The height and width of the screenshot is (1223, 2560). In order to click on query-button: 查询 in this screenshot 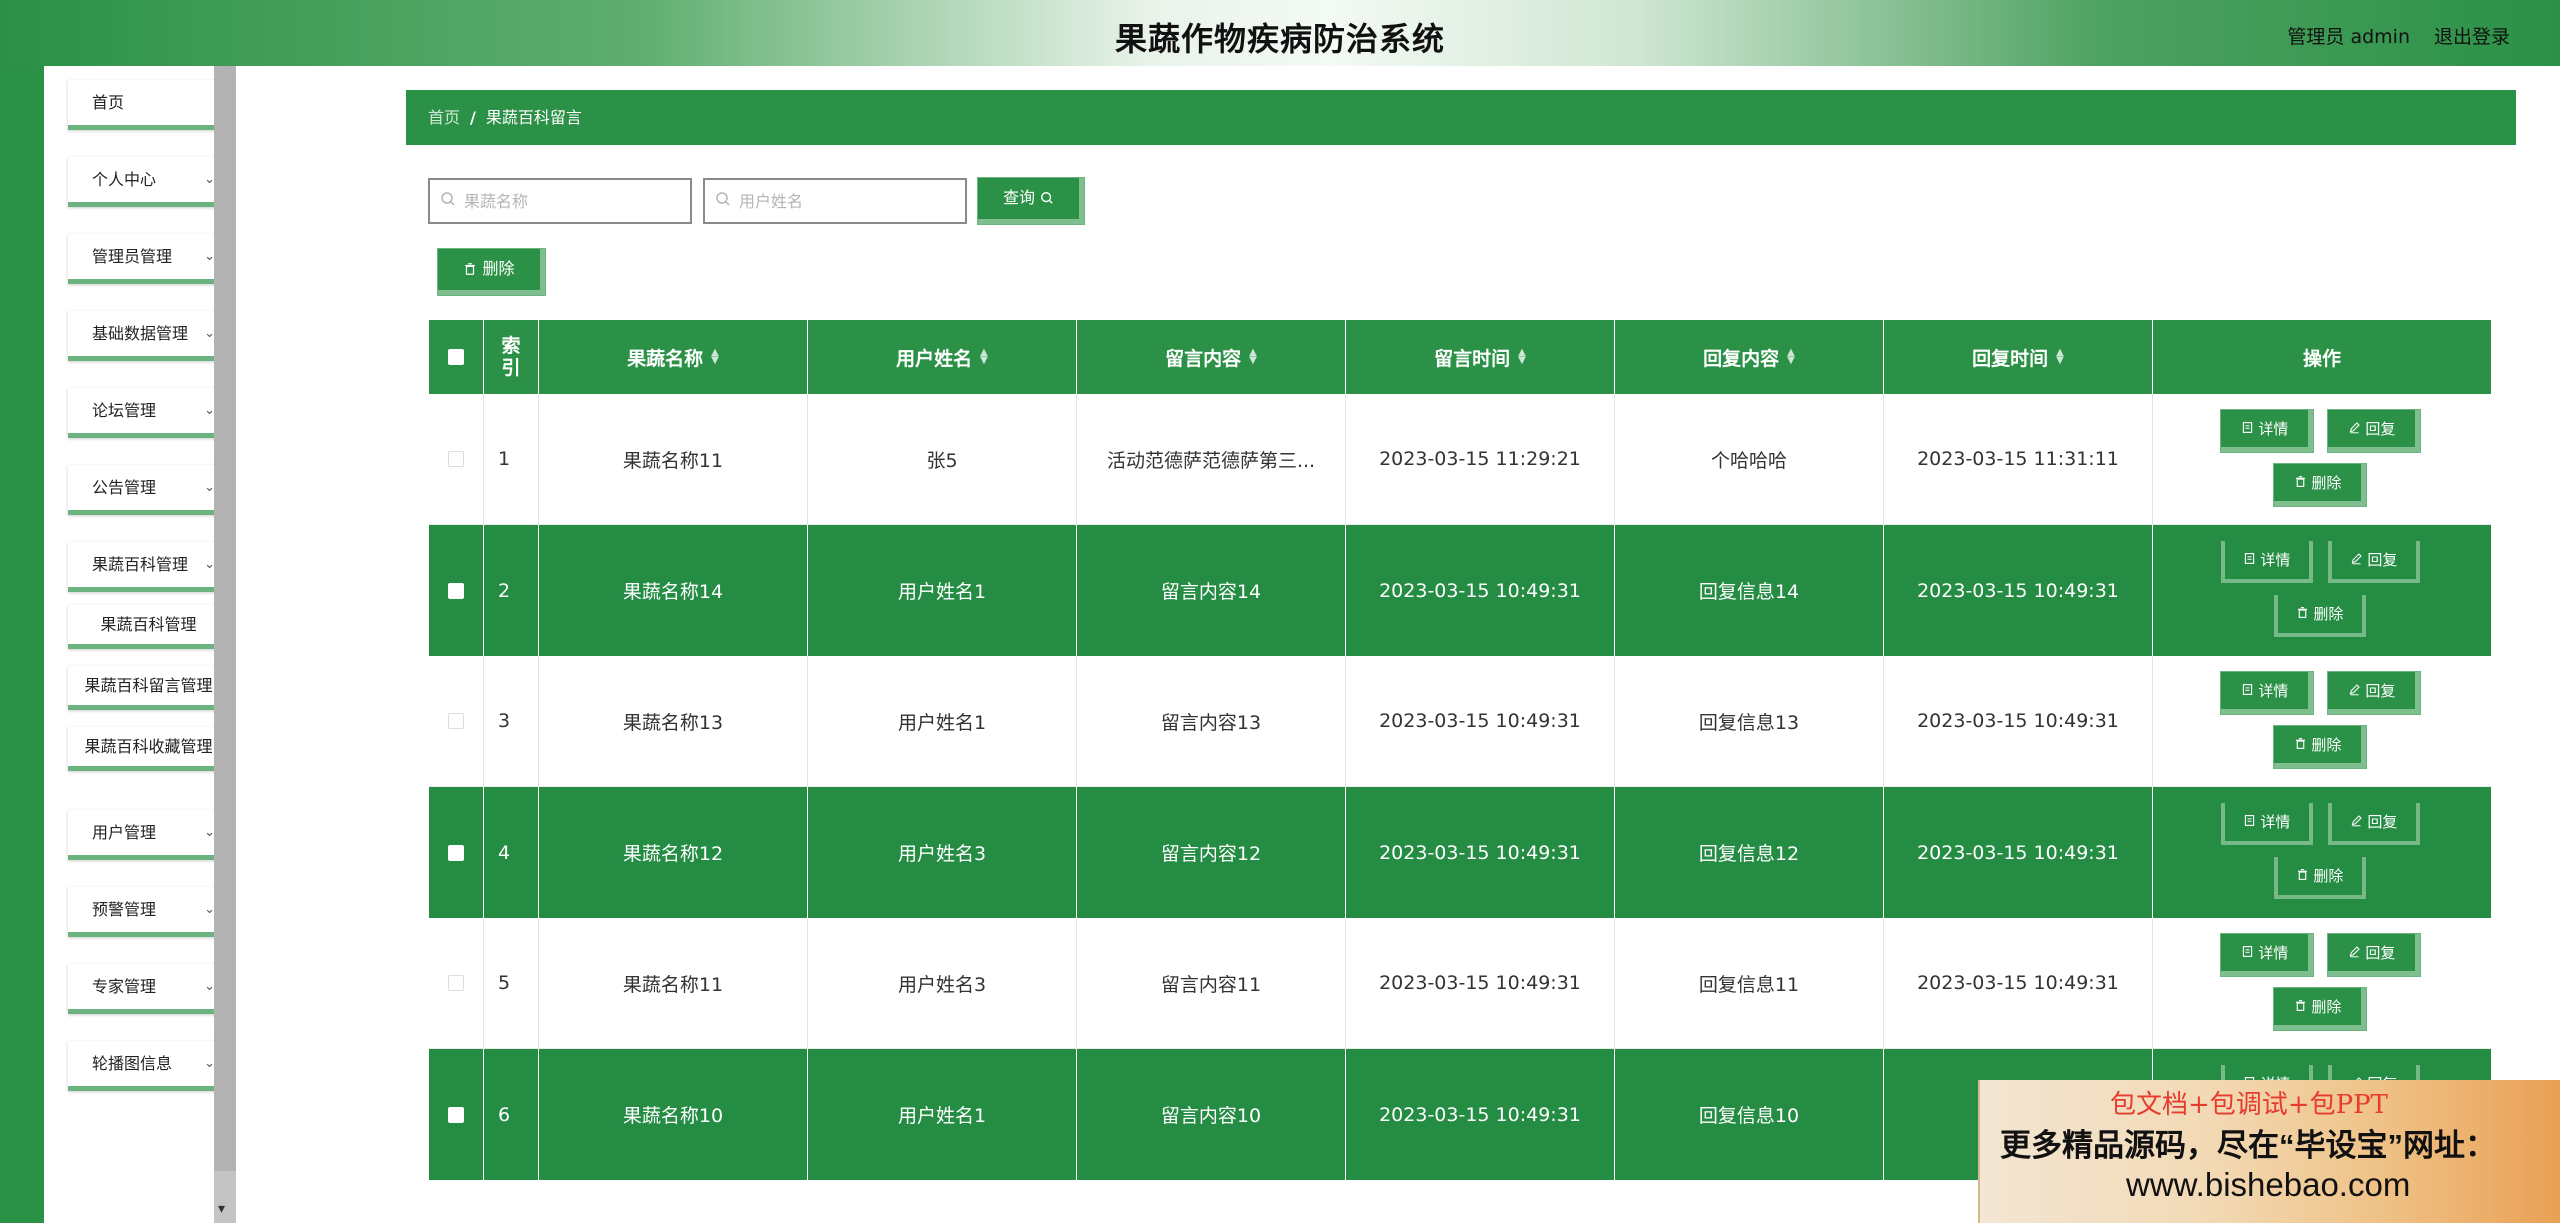, I will do `click(1031, 201)`.